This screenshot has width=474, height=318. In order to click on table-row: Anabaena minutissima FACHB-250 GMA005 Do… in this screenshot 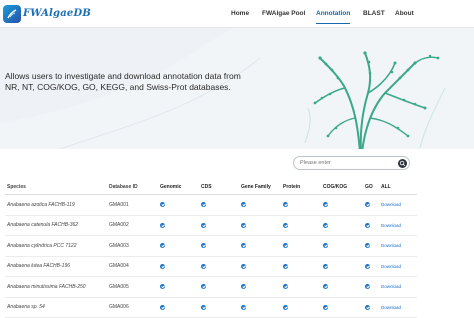, I will do `click(211, 287)`.